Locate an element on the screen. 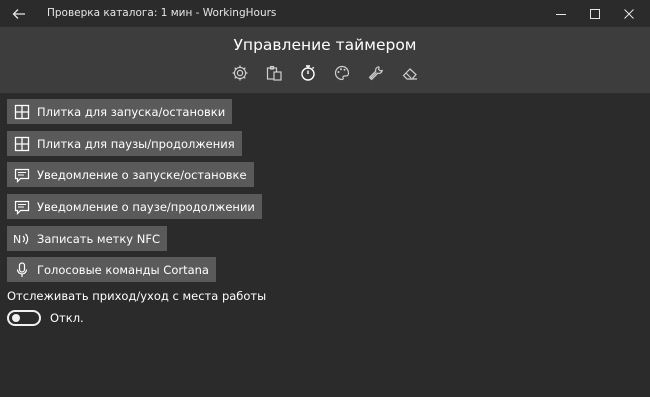 This screenshot has width=650, height=397. start-stop-tile-button: Плитка для запуска/остановки is located at coordinates (120, 111).